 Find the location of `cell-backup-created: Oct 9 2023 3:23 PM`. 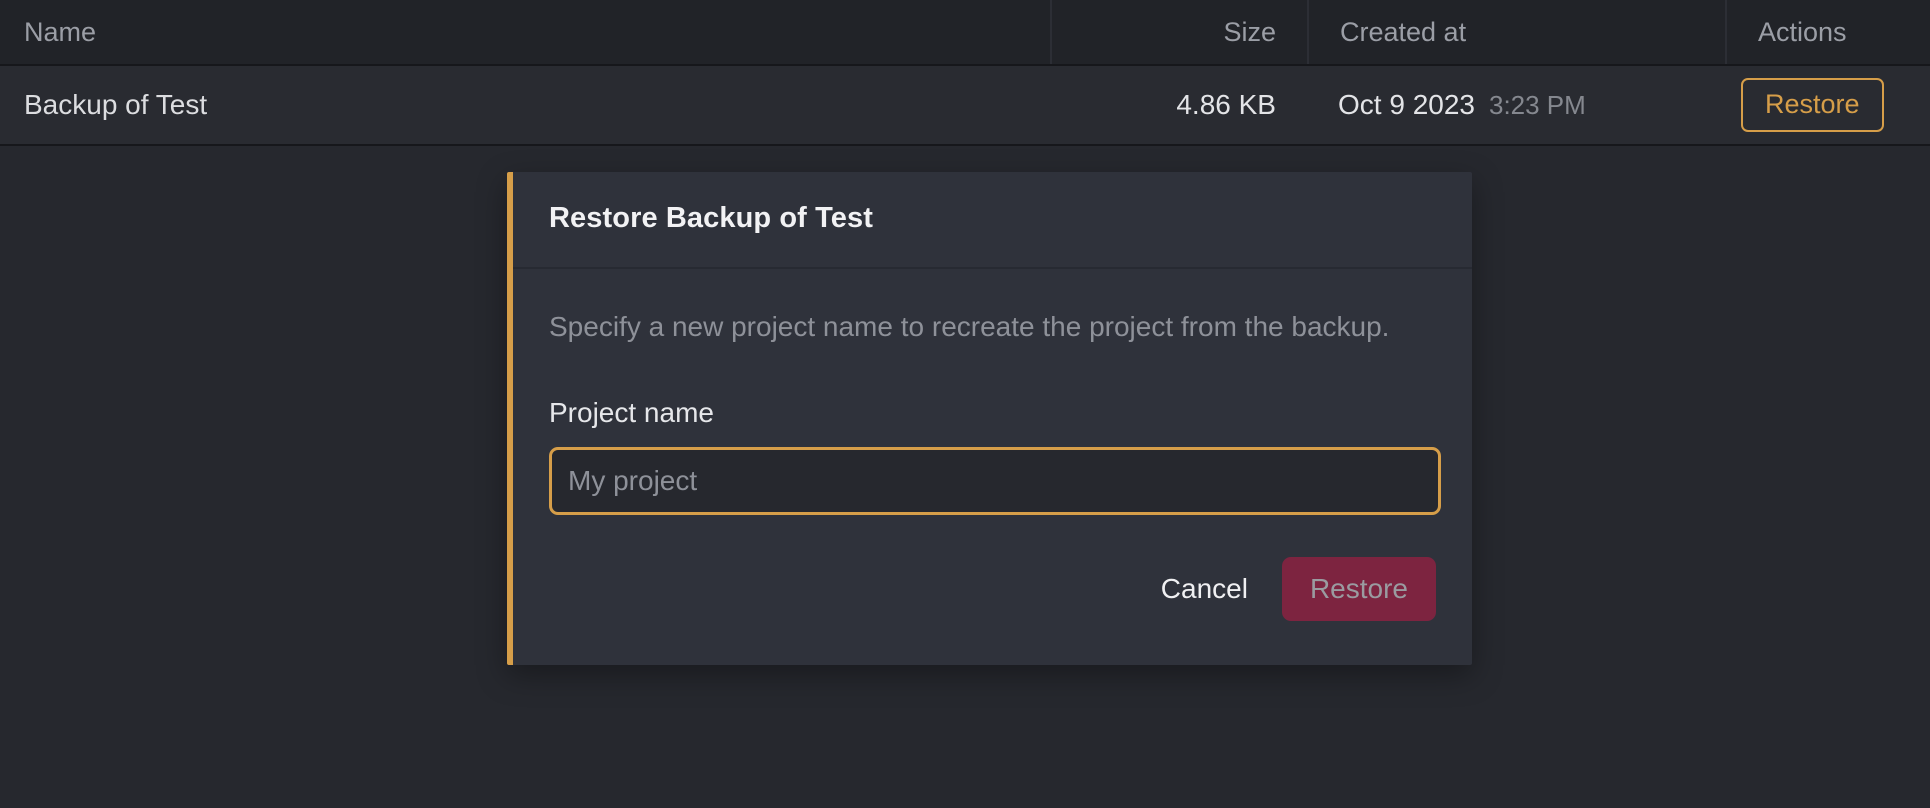

cell-backup-created: Oct 9 2023 3:23 PM is located at coordinates (1516, 105).